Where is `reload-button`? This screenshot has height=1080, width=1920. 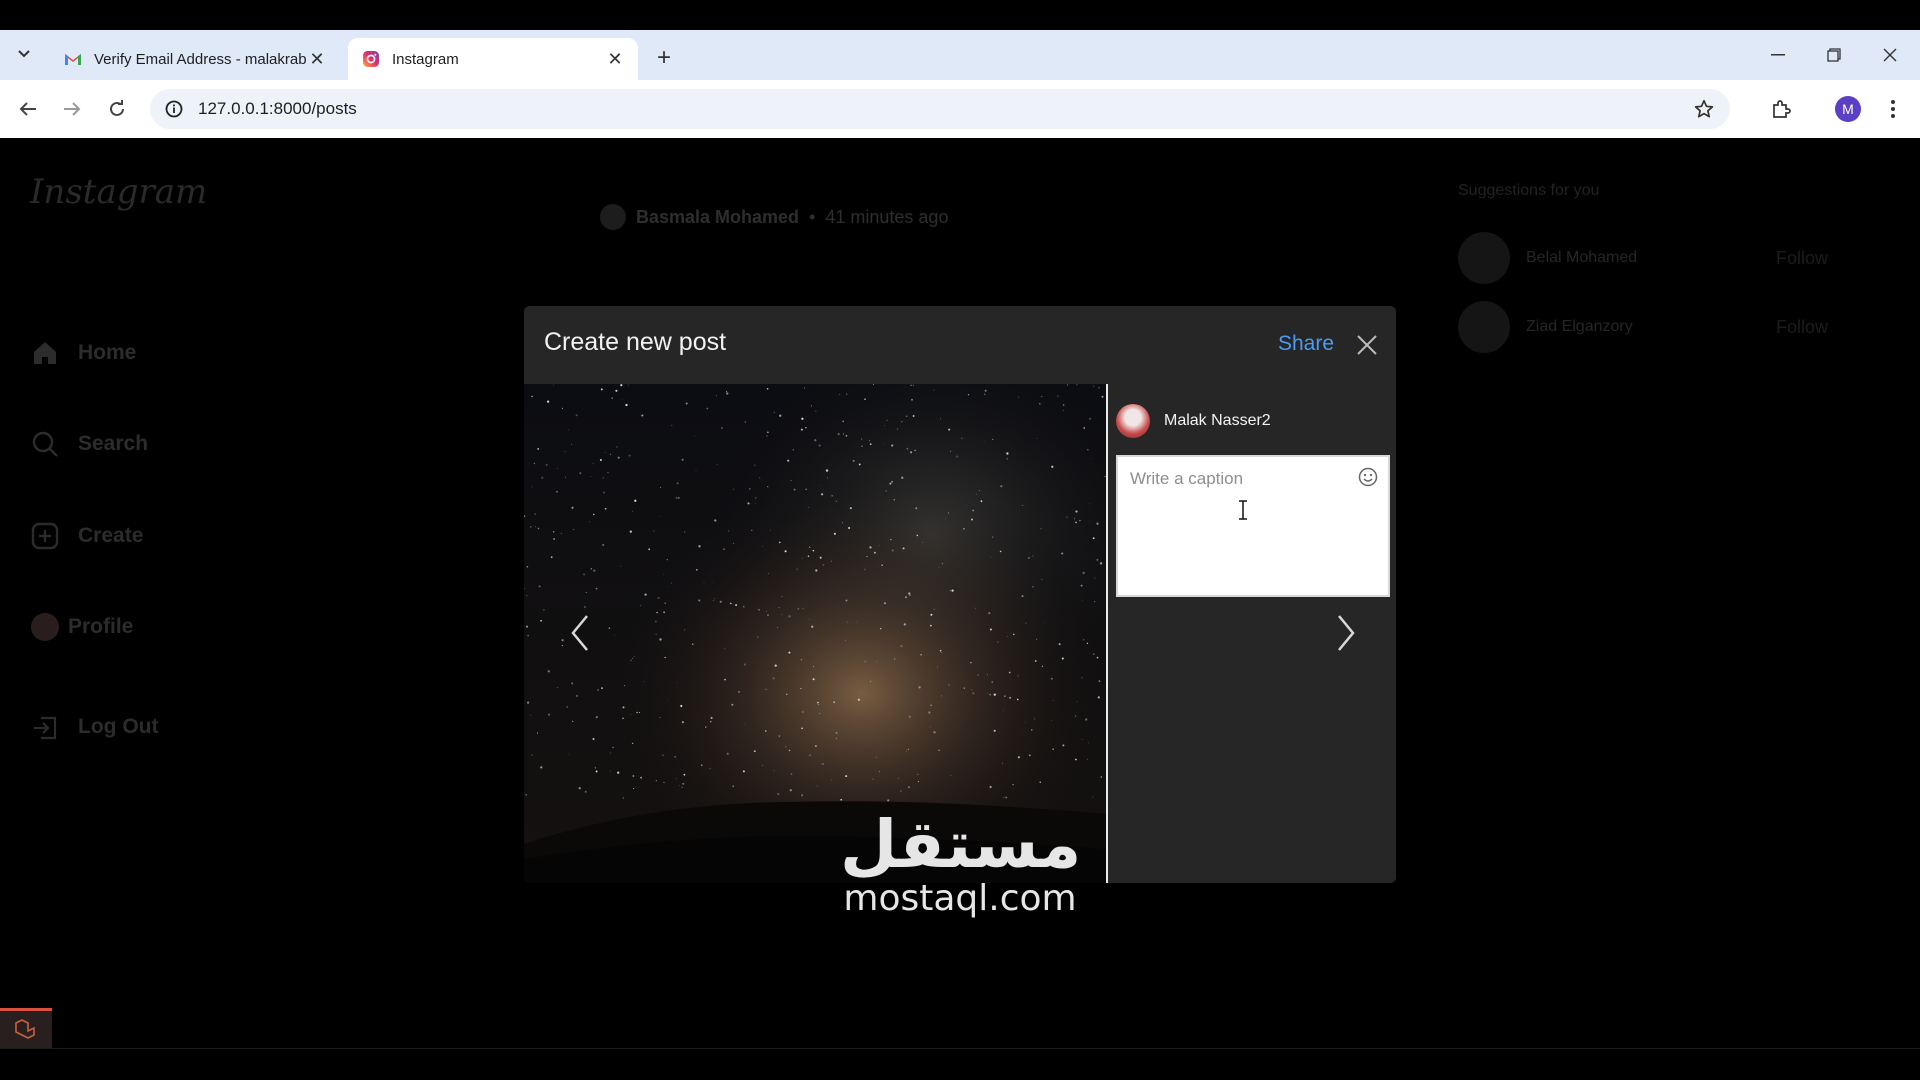
reload-button is located at coordinates (117, 109).